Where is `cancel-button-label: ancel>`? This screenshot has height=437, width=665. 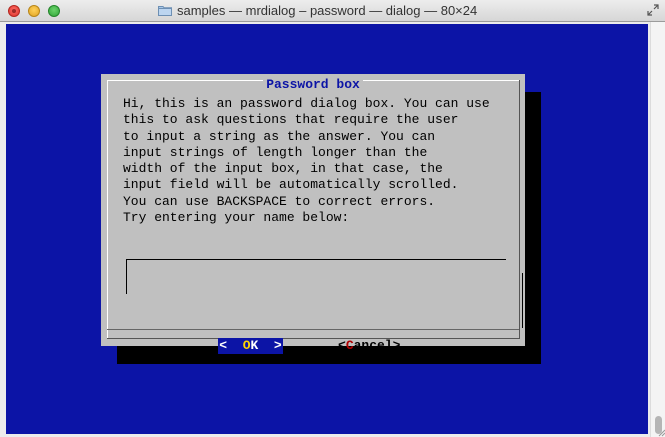 cancel-button-label: ancel> is located at coordinates (377, 345).